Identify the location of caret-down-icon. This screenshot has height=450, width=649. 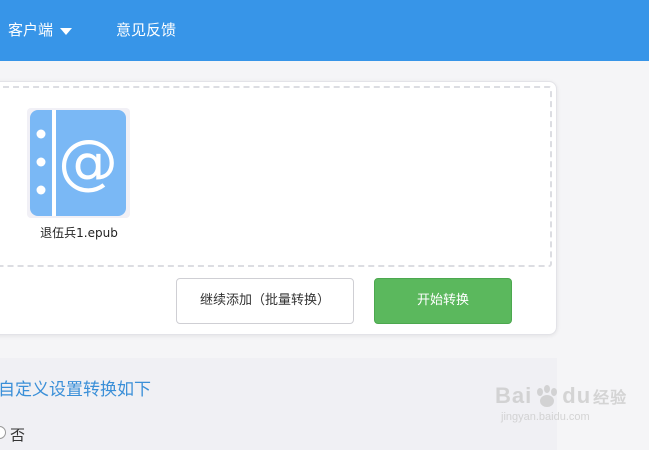
(66, 31).